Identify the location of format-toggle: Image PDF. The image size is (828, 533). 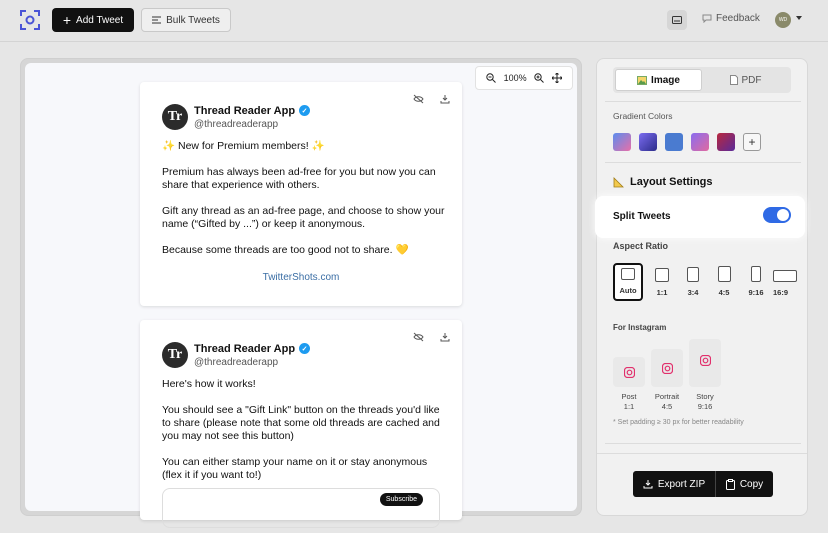
(702, 80).